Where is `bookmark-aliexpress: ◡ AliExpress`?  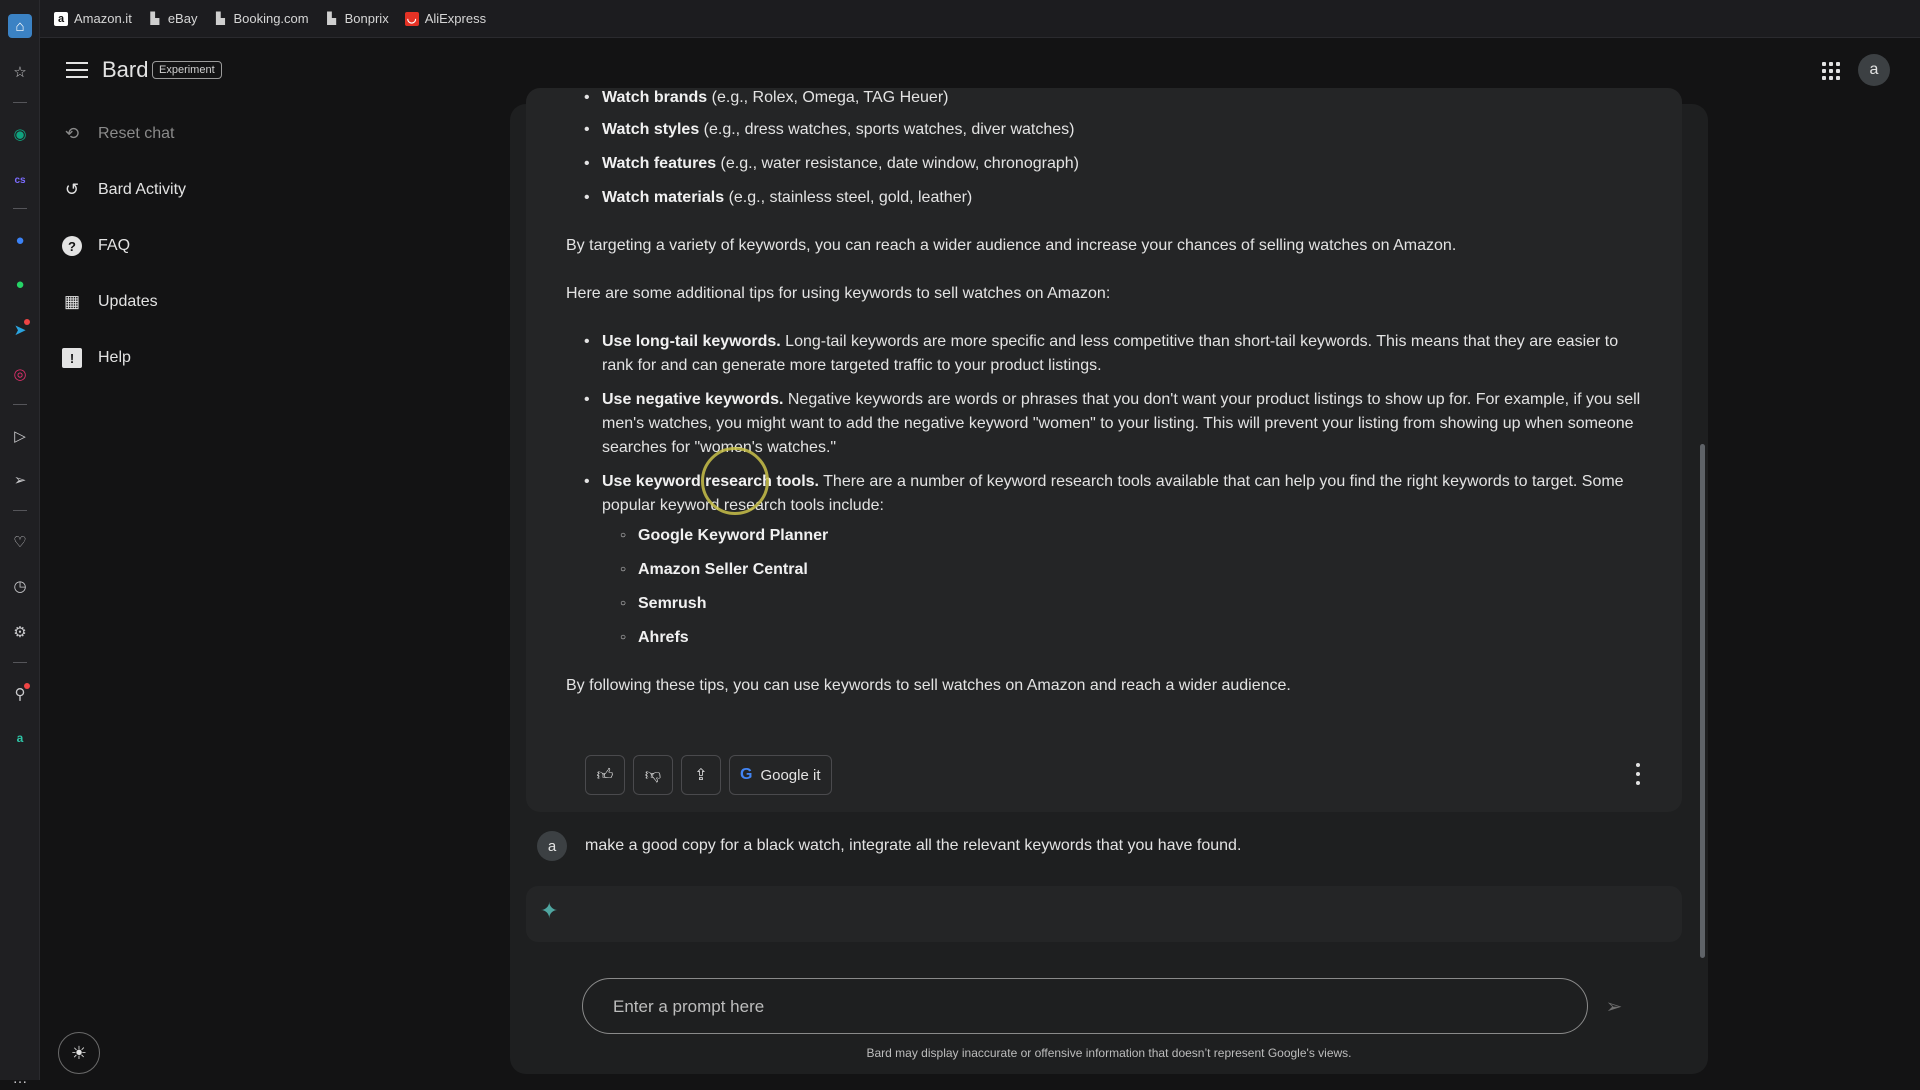 bookmark-aliexpress: ◡ AliExpress is located at coordinates (445, 18).